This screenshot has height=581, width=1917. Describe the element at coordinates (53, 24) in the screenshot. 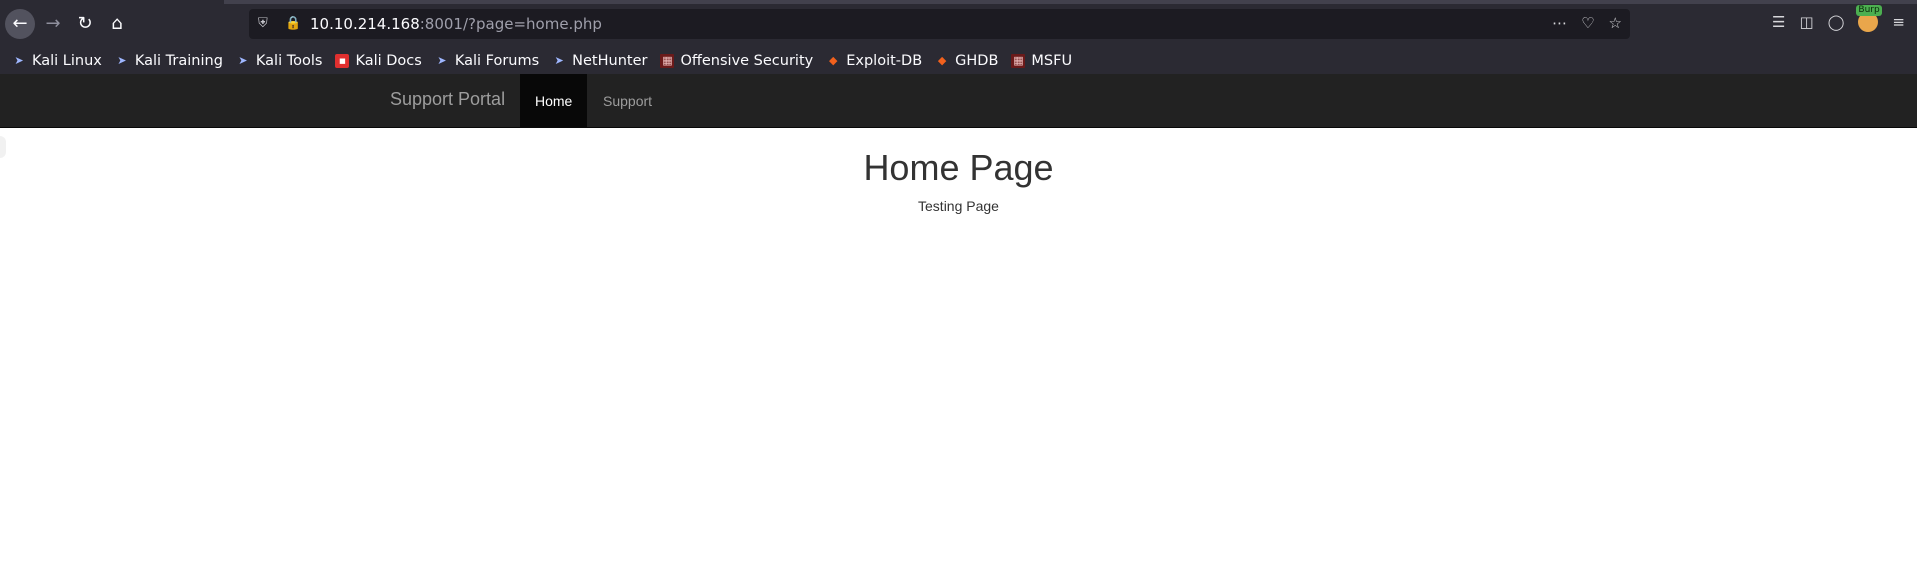

I see `forward-icon: →` at that location.